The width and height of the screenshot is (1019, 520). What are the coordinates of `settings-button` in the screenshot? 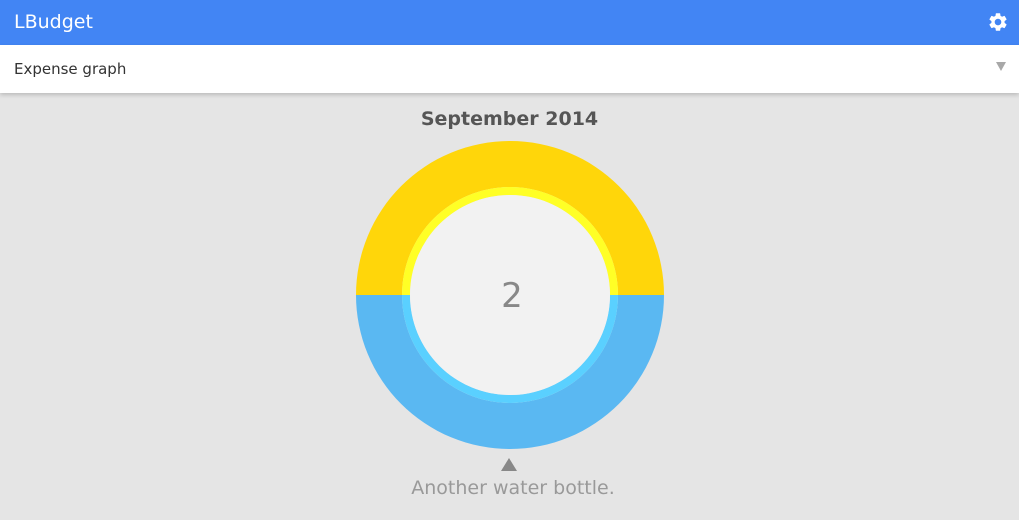 It's located at (998, 22).